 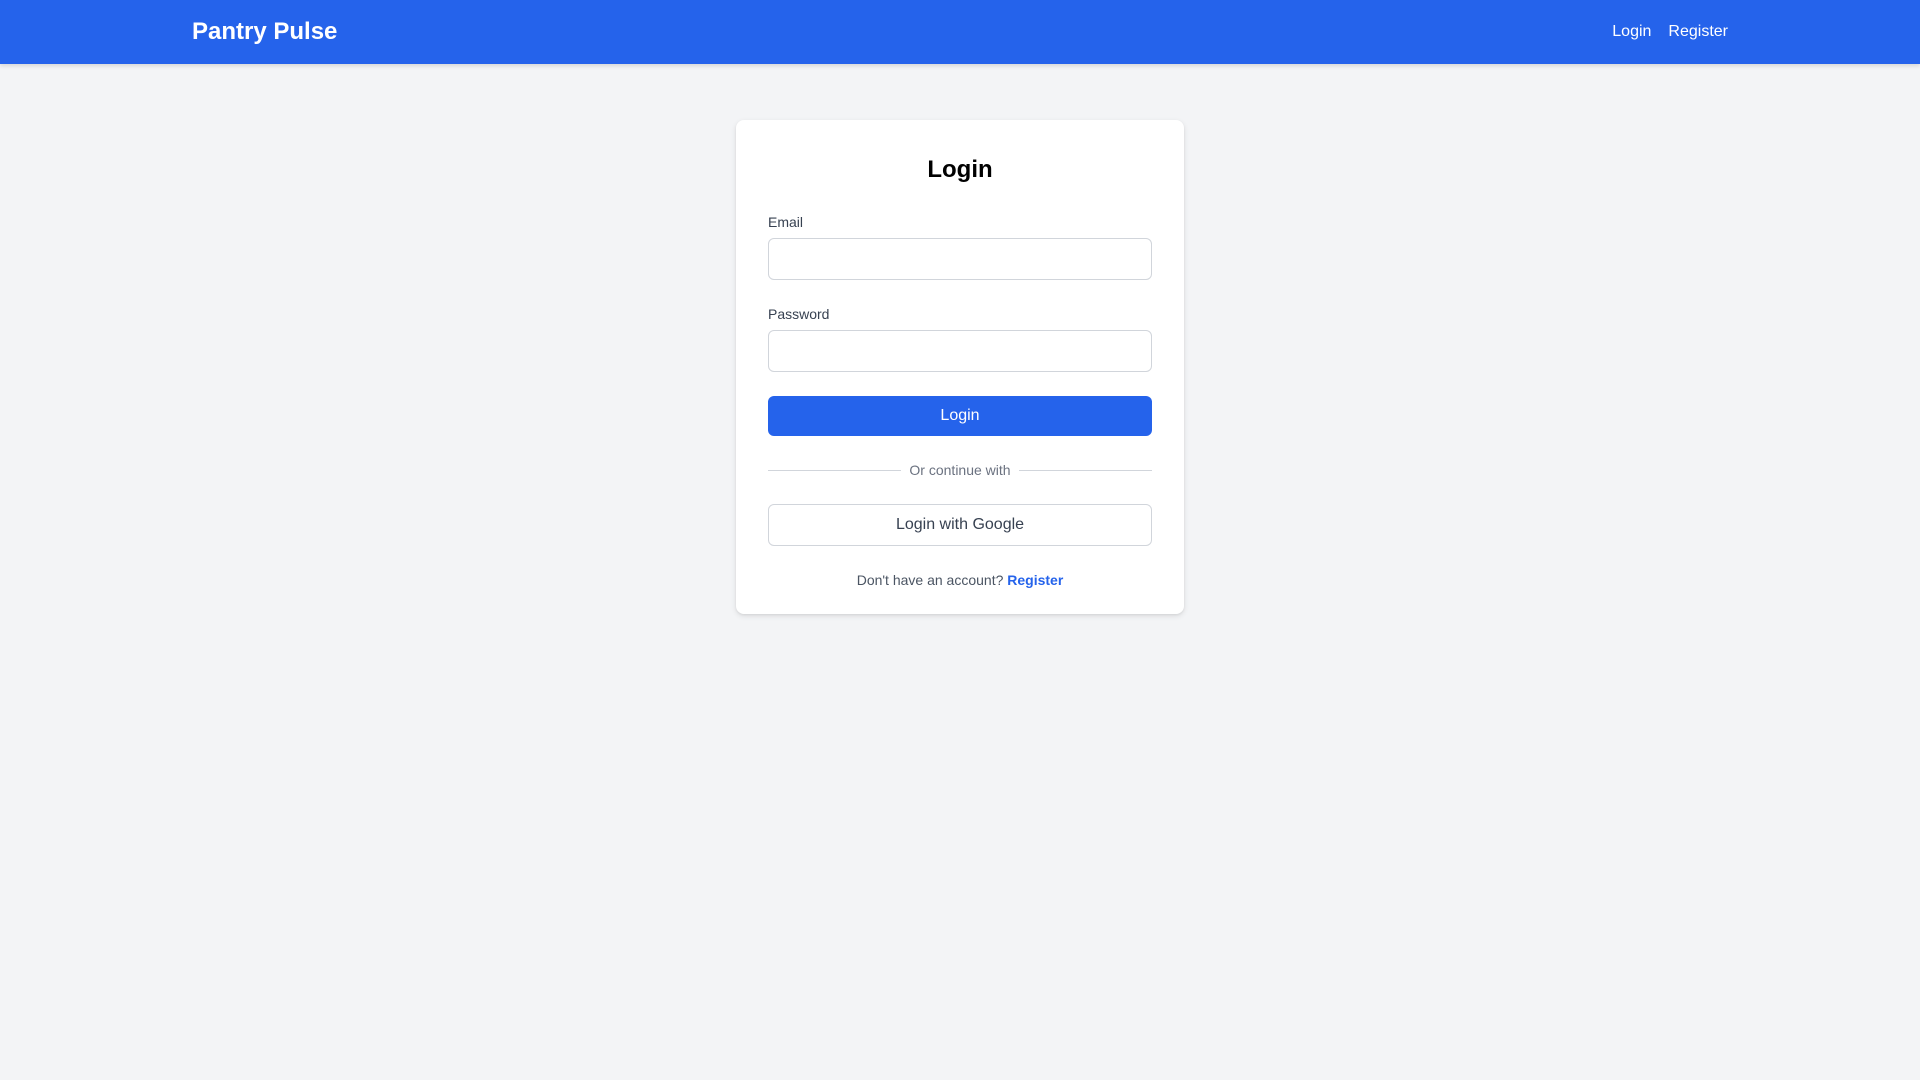 What do you see at coordinates (786, 222) in the screenshot?
I see `email-label: Email` at bounding box center [786, 222].